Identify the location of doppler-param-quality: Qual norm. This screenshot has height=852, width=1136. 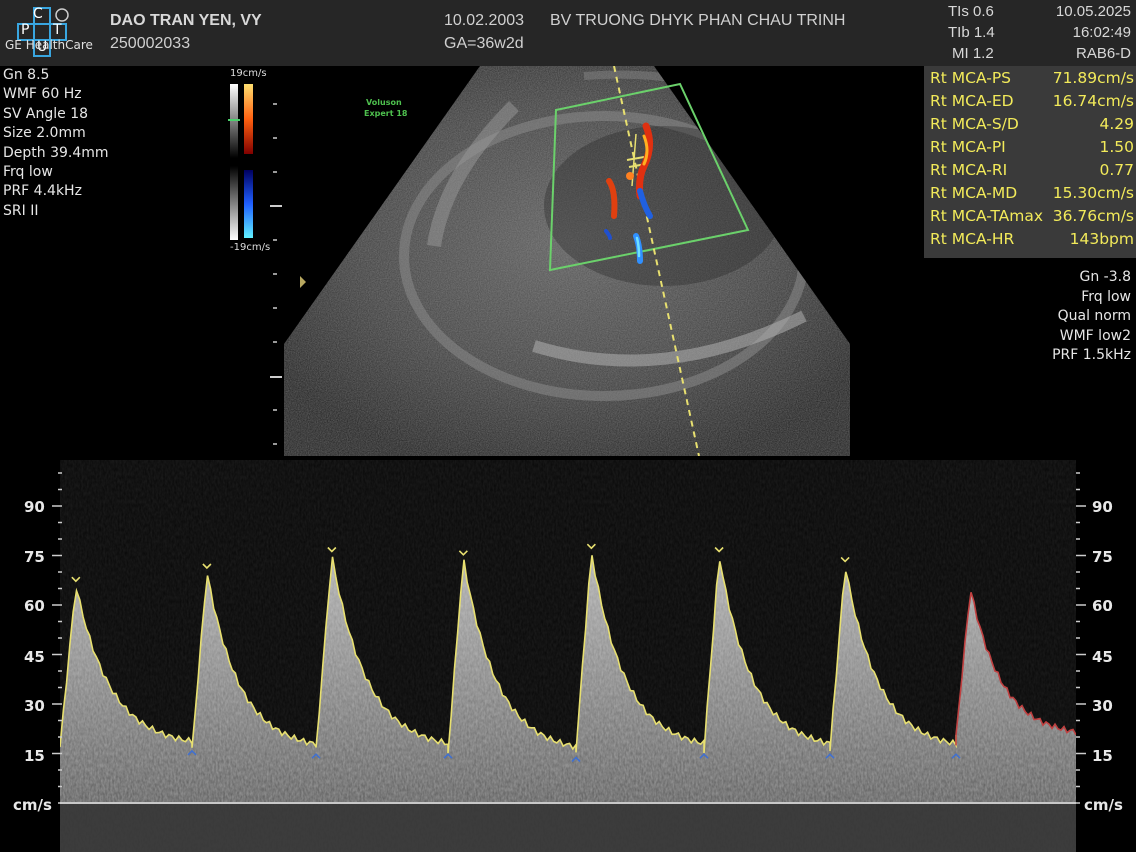
(1094, 316).